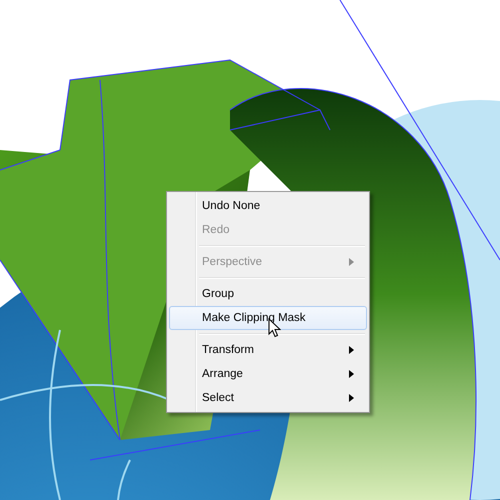 This screenshot has width=500, height=500. What do you see at coordinates (268, 398) in the screenshot?
I see `menu-item: Select` at bounding box center [268, 398].